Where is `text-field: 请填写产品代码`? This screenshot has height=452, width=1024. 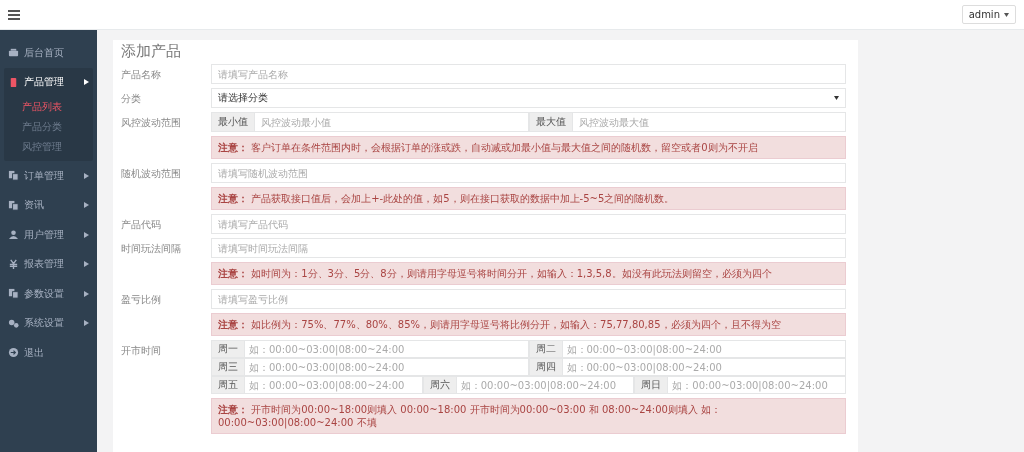
text-field: 请填写产品代码 is located at coordinates (528, 224).